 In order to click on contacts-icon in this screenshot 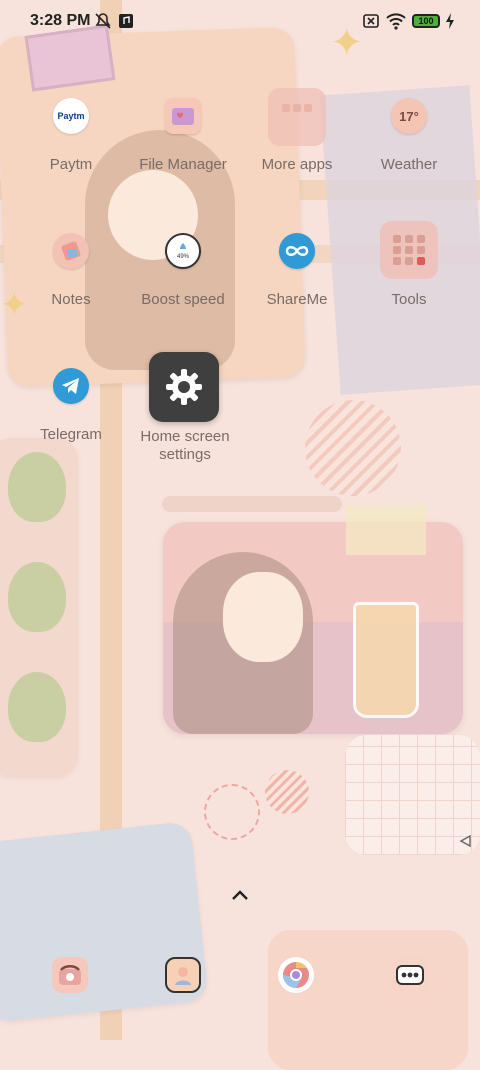, I will do `click(183, 976)`.